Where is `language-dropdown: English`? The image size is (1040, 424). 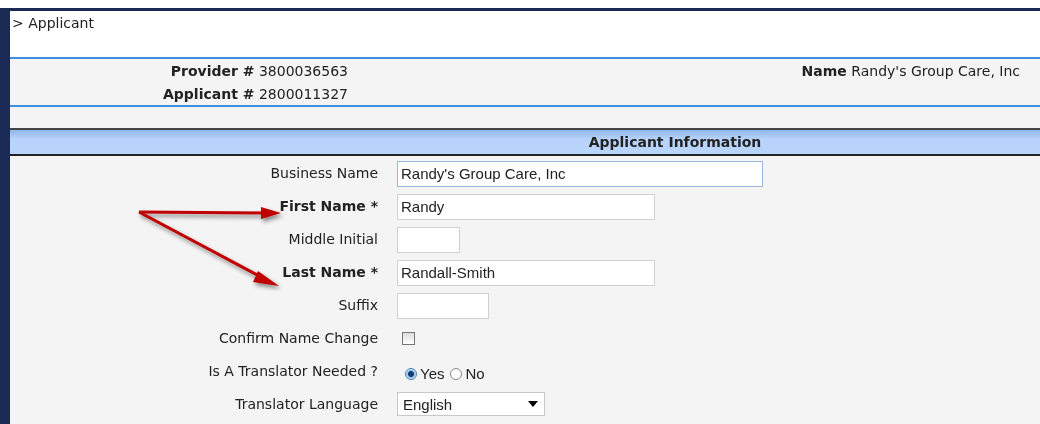
language-dropdown: English is located at coordinates (471, 404).